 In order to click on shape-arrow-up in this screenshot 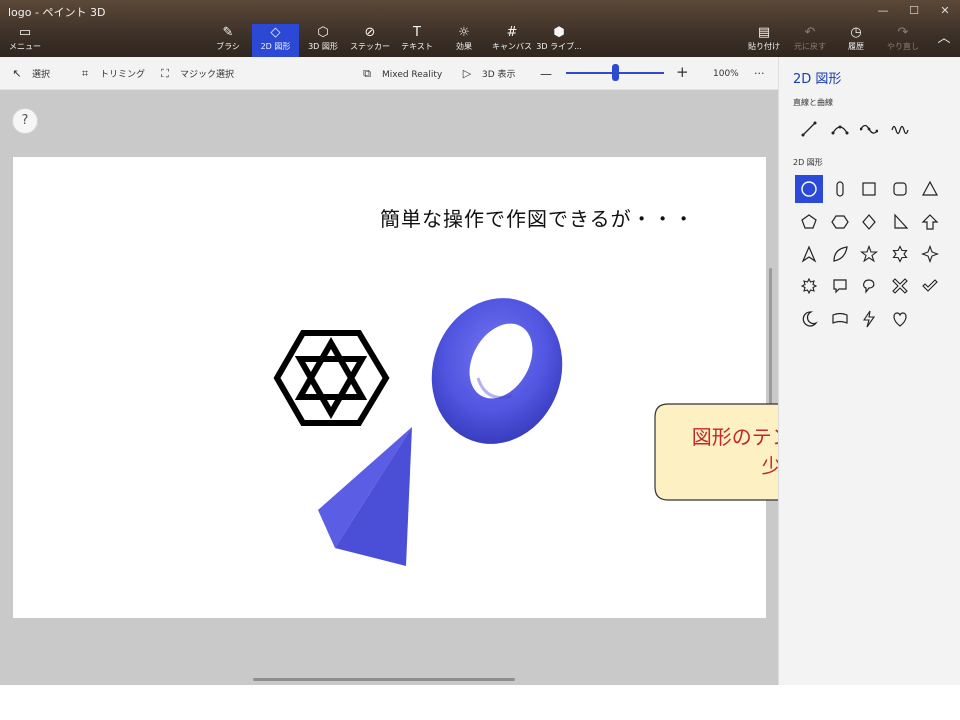, I will do `click(930, 222)`.